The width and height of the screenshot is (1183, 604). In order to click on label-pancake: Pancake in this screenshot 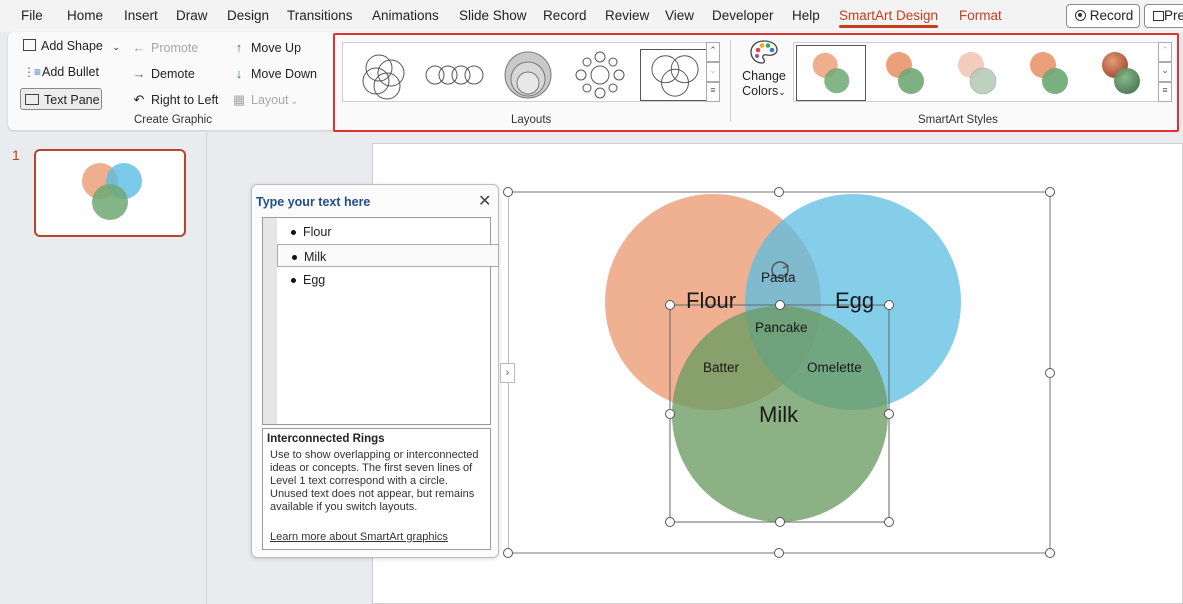, I will do `click(781, 327)`.